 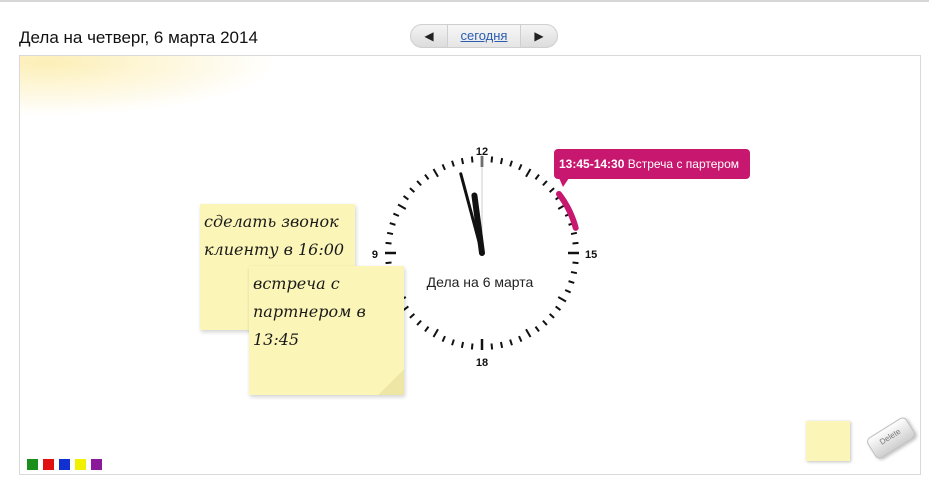 I want to click on note-text-line: партнером в, so click(x=309, y=311).